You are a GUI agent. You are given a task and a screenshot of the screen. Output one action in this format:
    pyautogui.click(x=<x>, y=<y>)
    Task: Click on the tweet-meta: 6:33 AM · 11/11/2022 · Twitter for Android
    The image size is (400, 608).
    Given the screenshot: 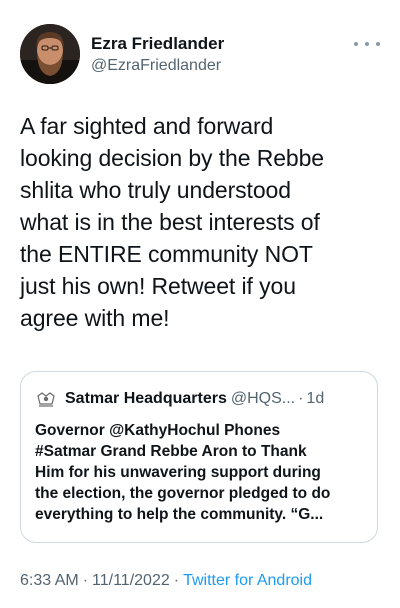 What is the action you would take?
    pyautogui.click(x=166, y=581)
    